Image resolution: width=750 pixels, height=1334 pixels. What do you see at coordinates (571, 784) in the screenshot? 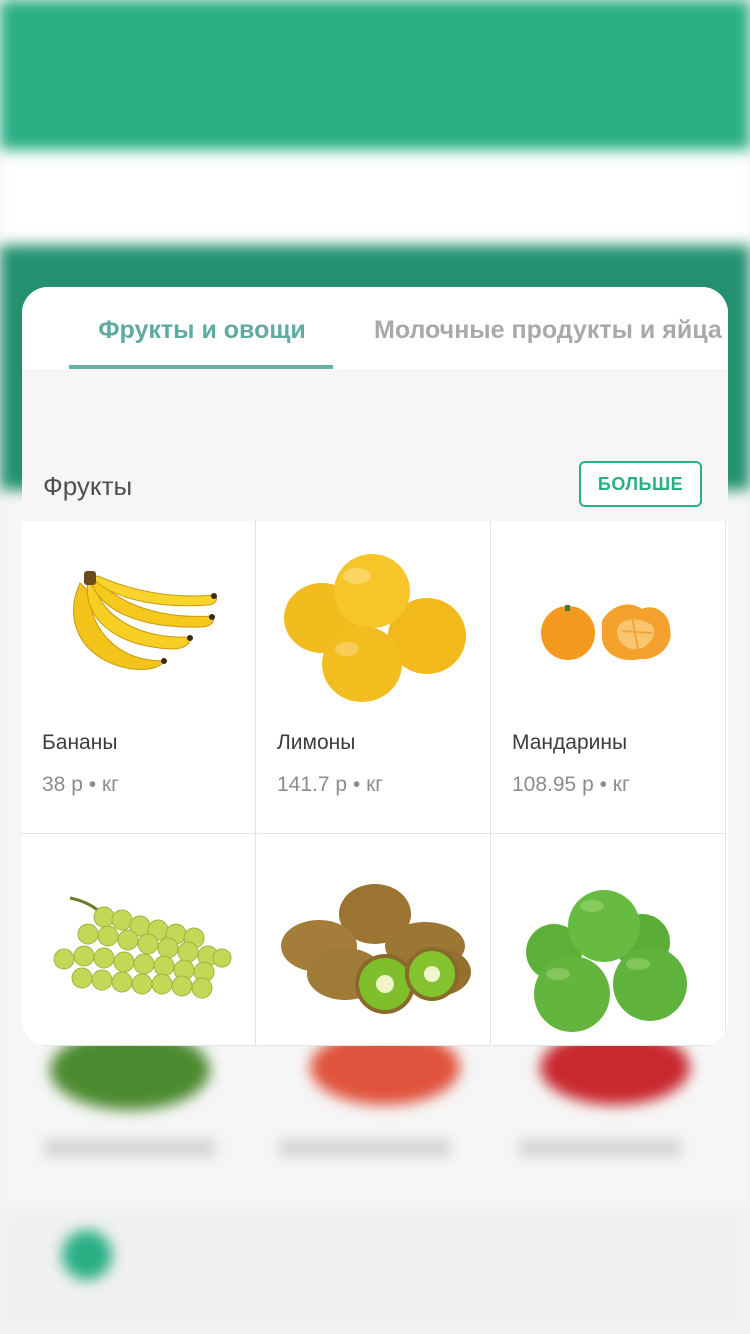
I see `product-price: 108.95 р • кг` at bounding box center [571, 784].